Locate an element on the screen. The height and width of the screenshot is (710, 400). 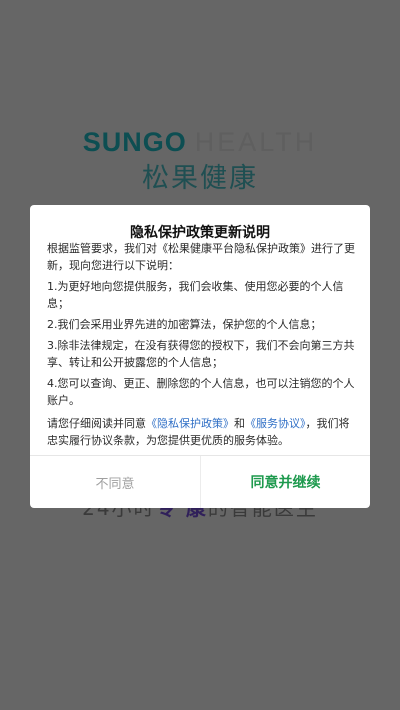
list-item: 1.为更好地向您提供服务，我们会收集、使用您必要的个人信息； is located at coordinates (195, 295).